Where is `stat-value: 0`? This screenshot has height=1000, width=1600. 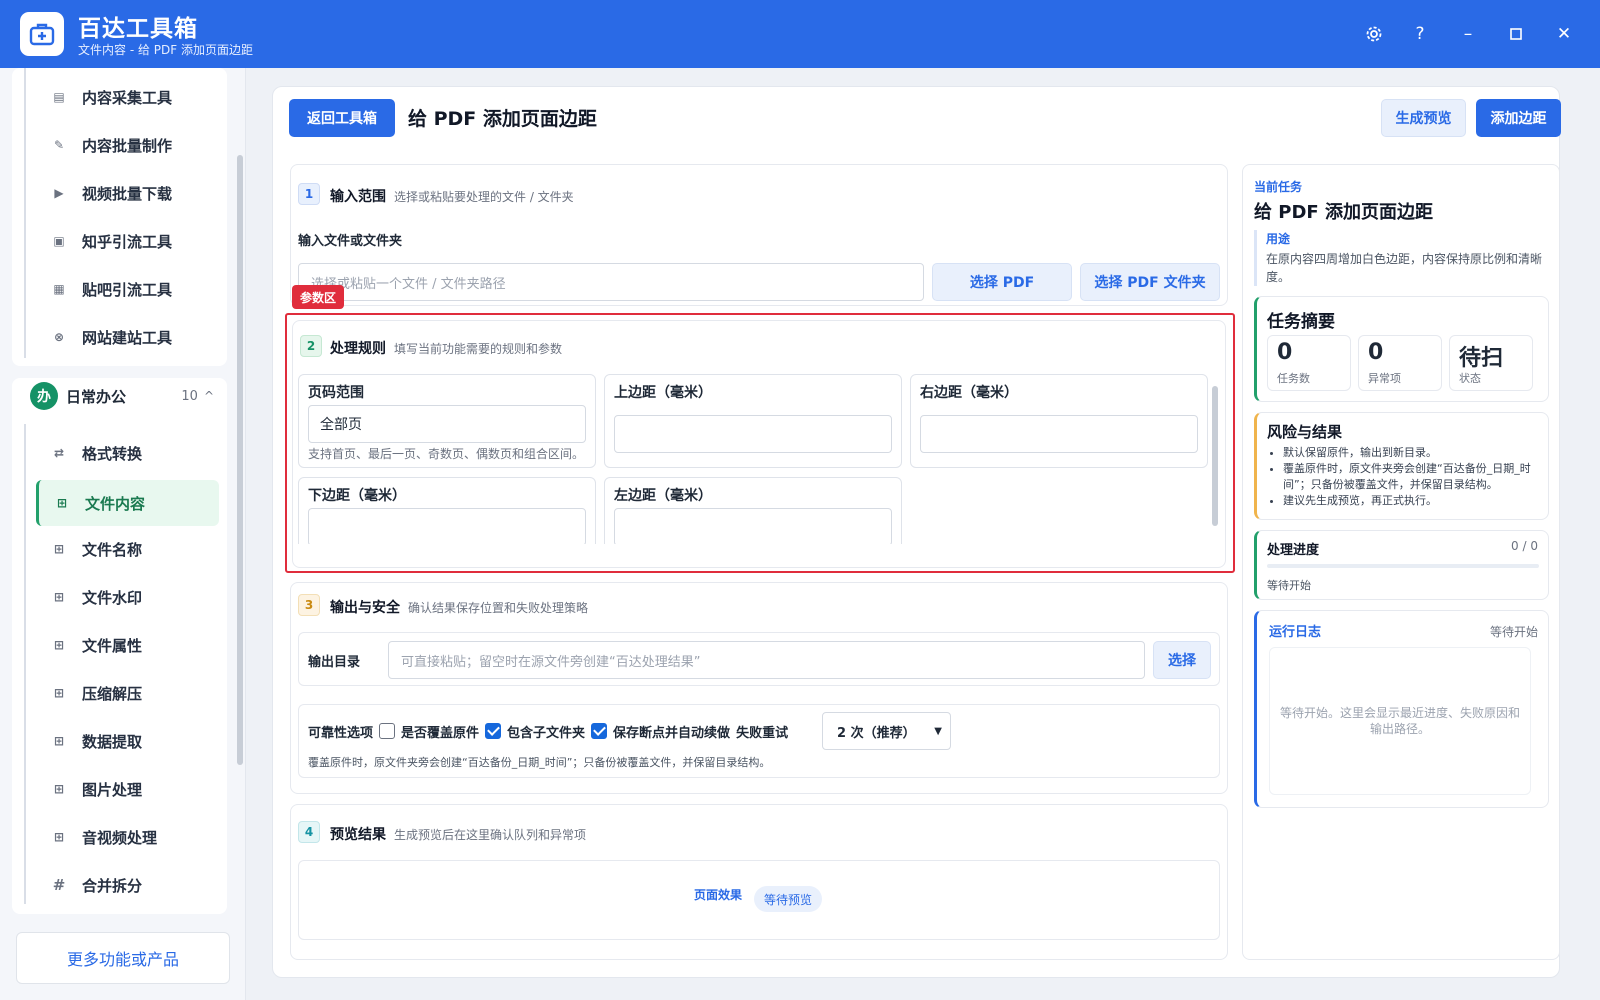
stat-value: 0 is located at coordinates (1376, 352).